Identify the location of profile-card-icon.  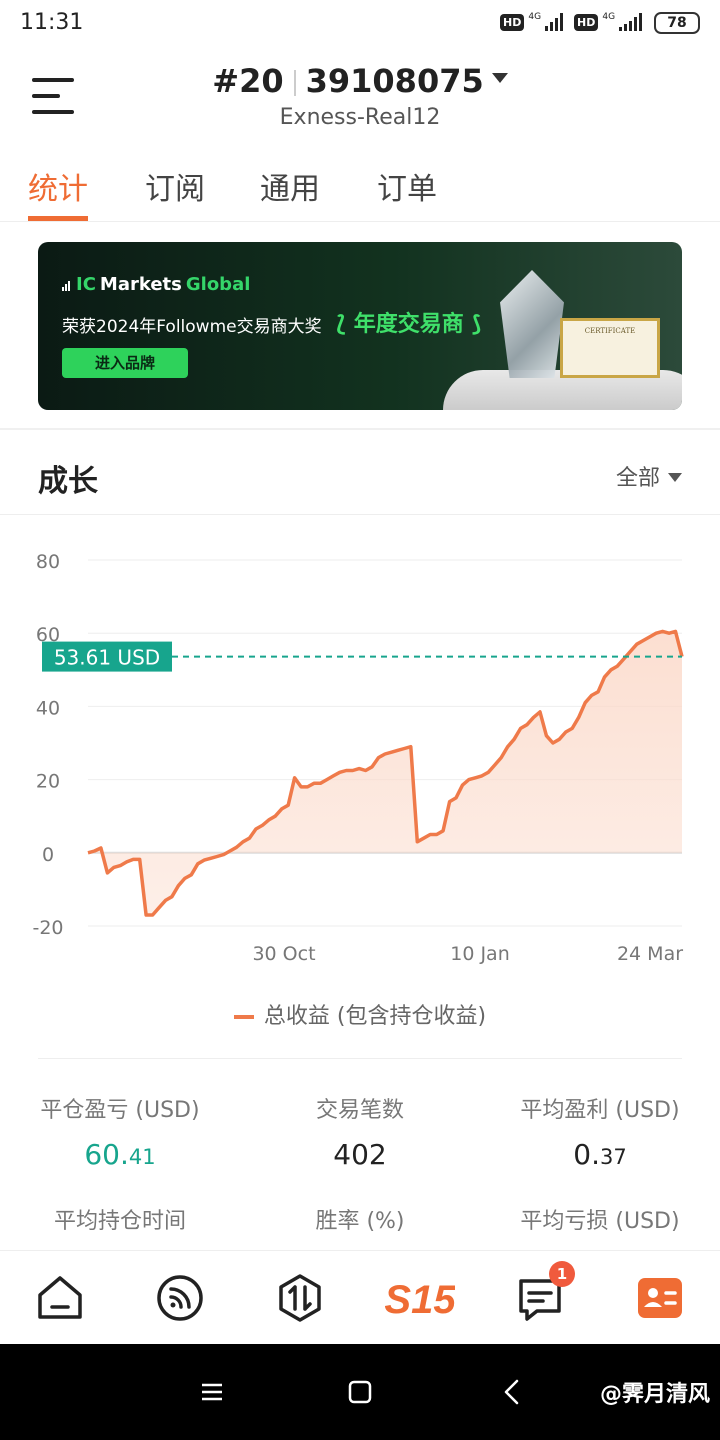
(660, 1298).